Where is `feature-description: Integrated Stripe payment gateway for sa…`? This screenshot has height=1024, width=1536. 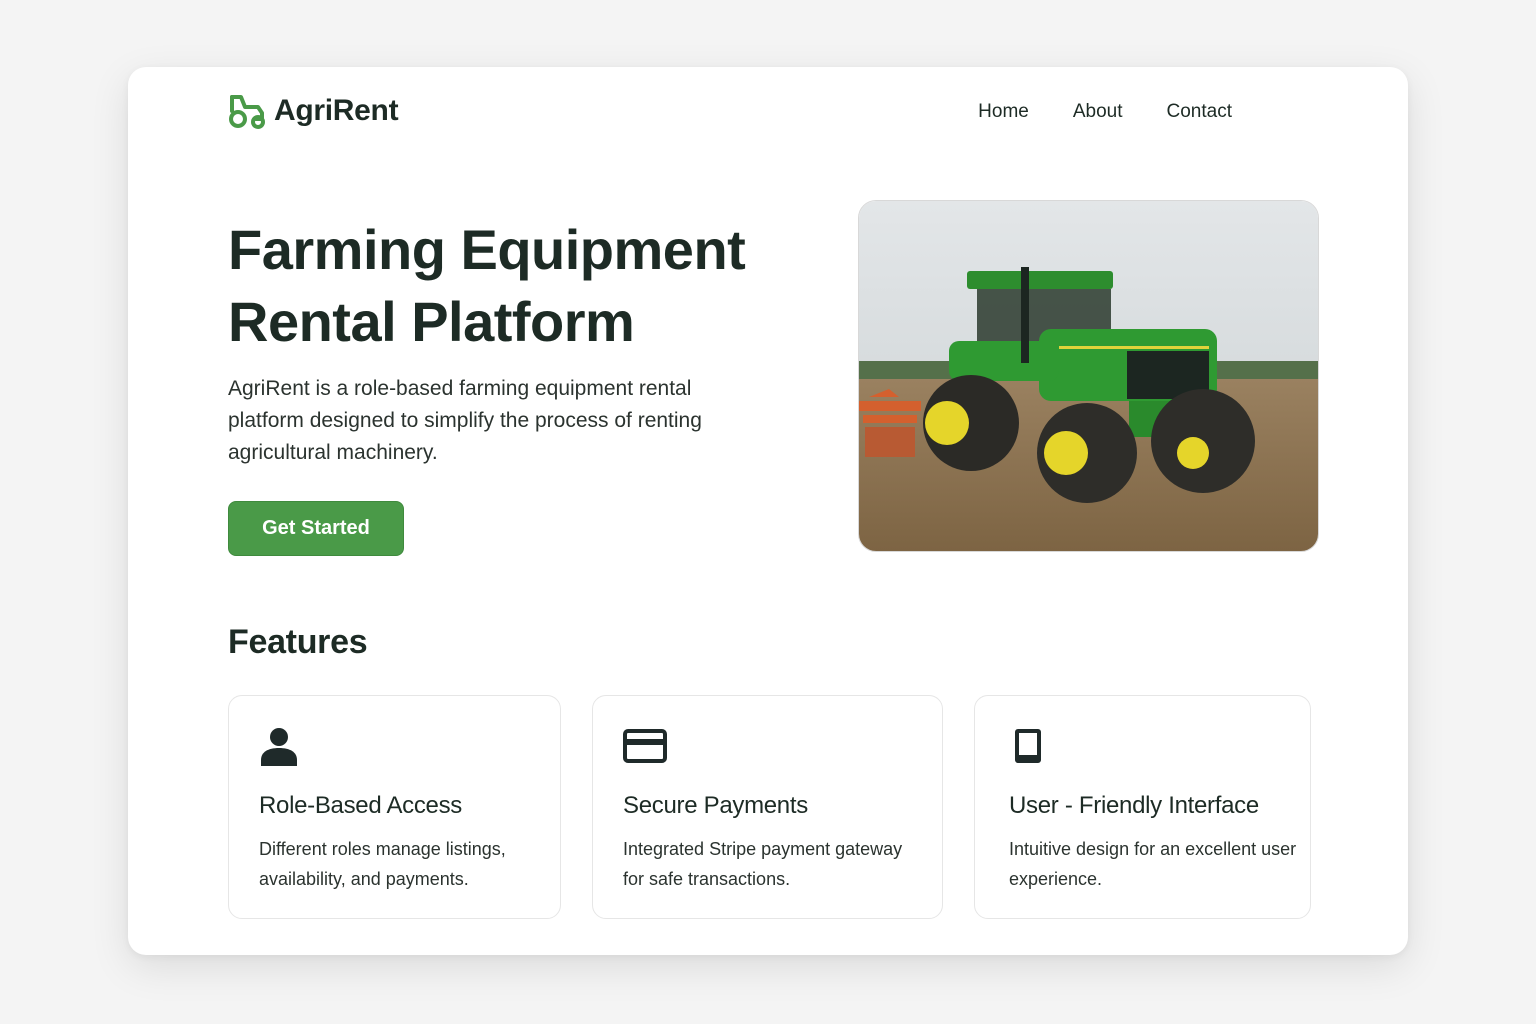 feature-description: Integrated Stripe payment gateway for sa… is located at coordinates (763, 864).